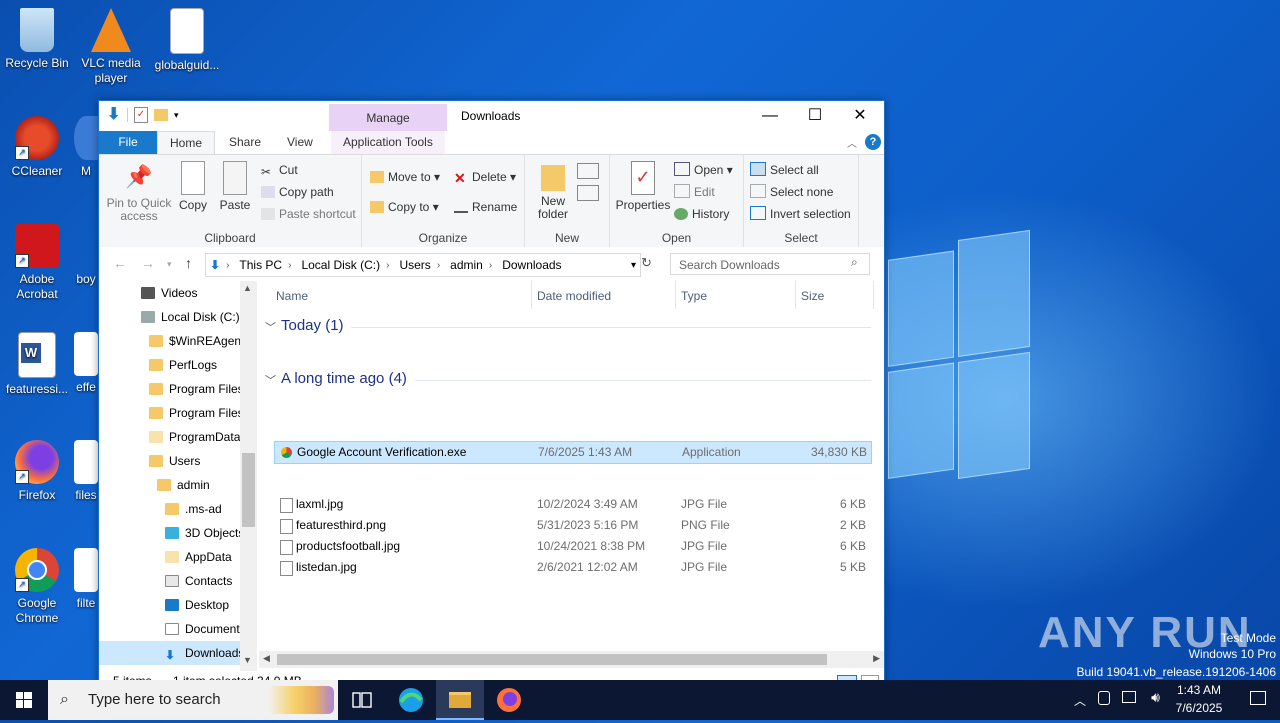 The width and height of the screenshot is (1280, 723). Describe the element at coordinates (86, 363) in the screenshot. I see `desktop-icon-effe: effe` at that location.